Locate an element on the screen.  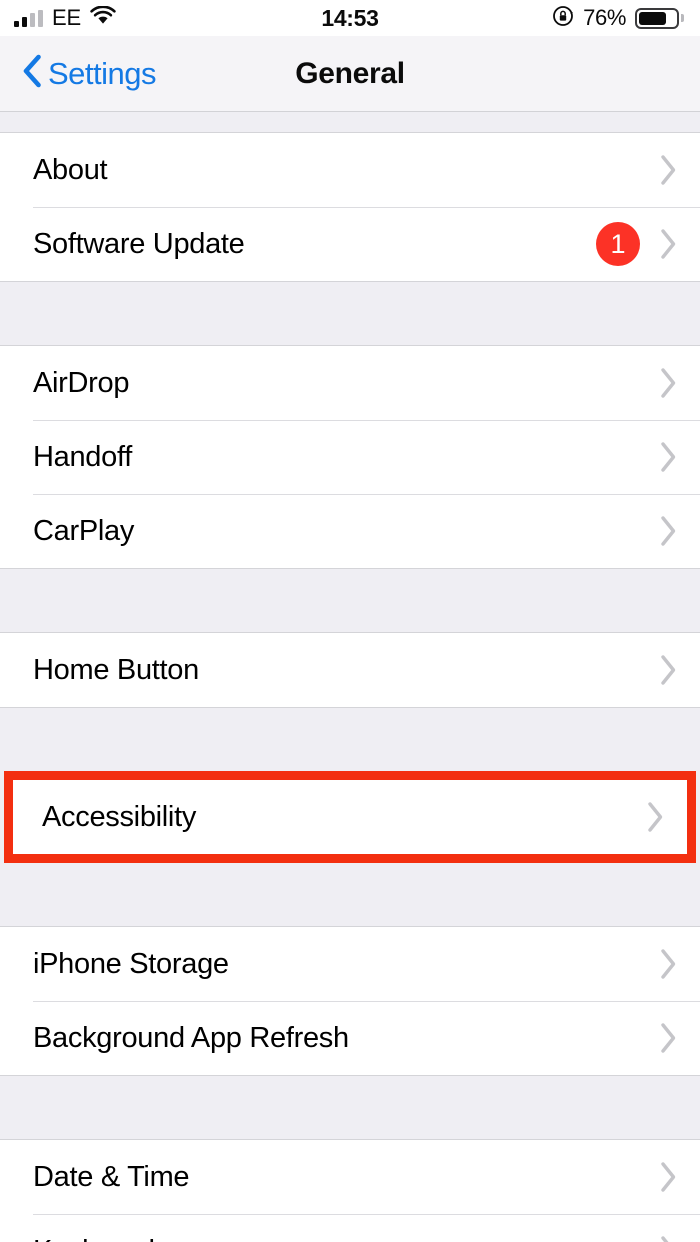
settings-row-label: About is located at coordinates (70, 169).